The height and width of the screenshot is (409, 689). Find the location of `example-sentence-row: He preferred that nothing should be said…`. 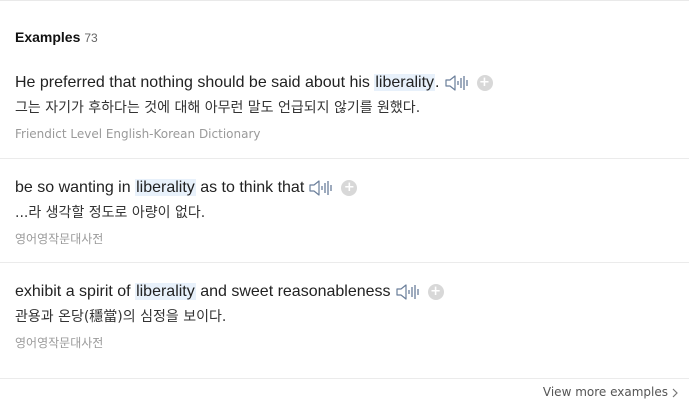

example-sentence-row: He preferred that nothing should be said… is located at coordinates (254, 83).